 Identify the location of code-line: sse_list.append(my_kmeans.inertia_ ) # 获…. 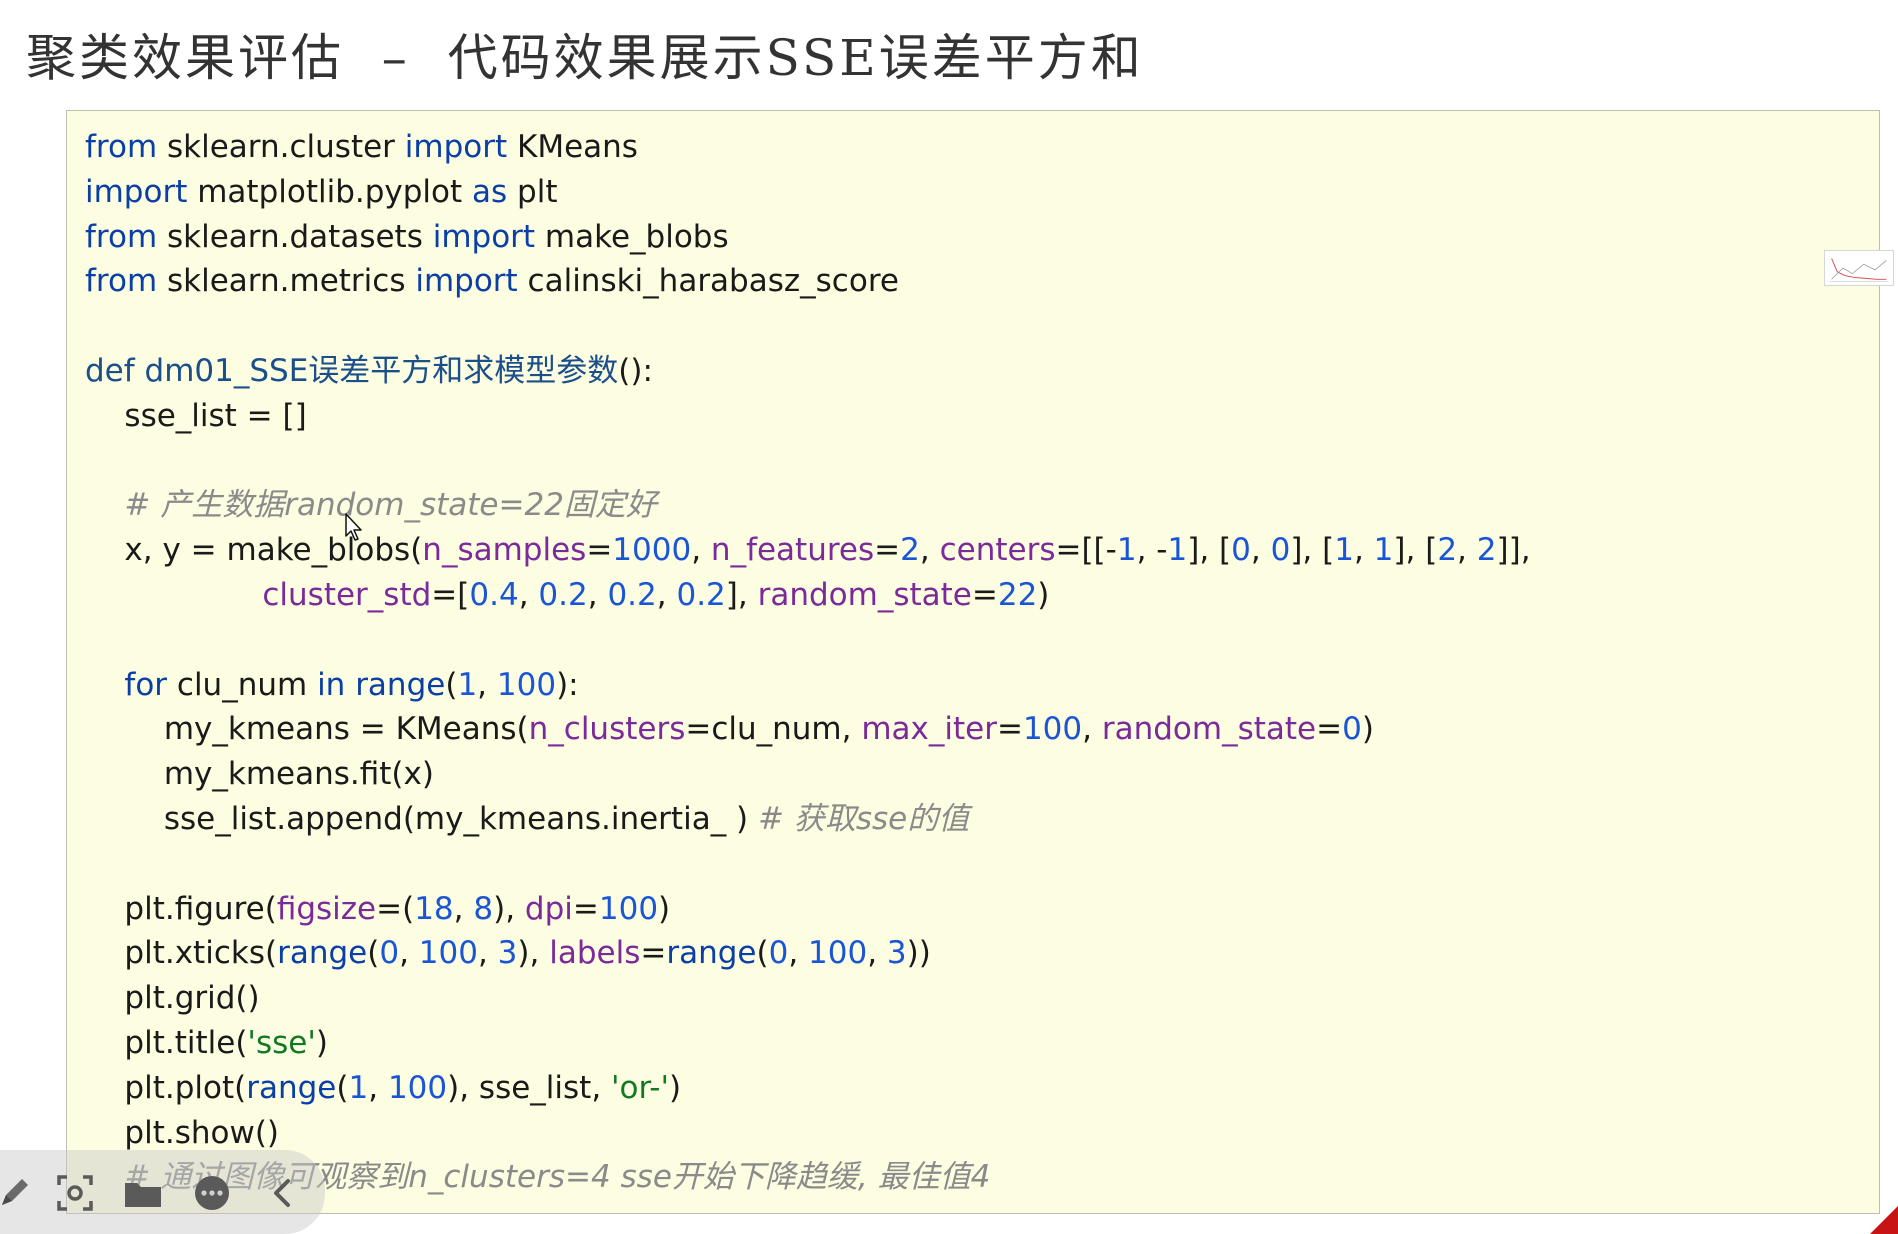
(808, 819).